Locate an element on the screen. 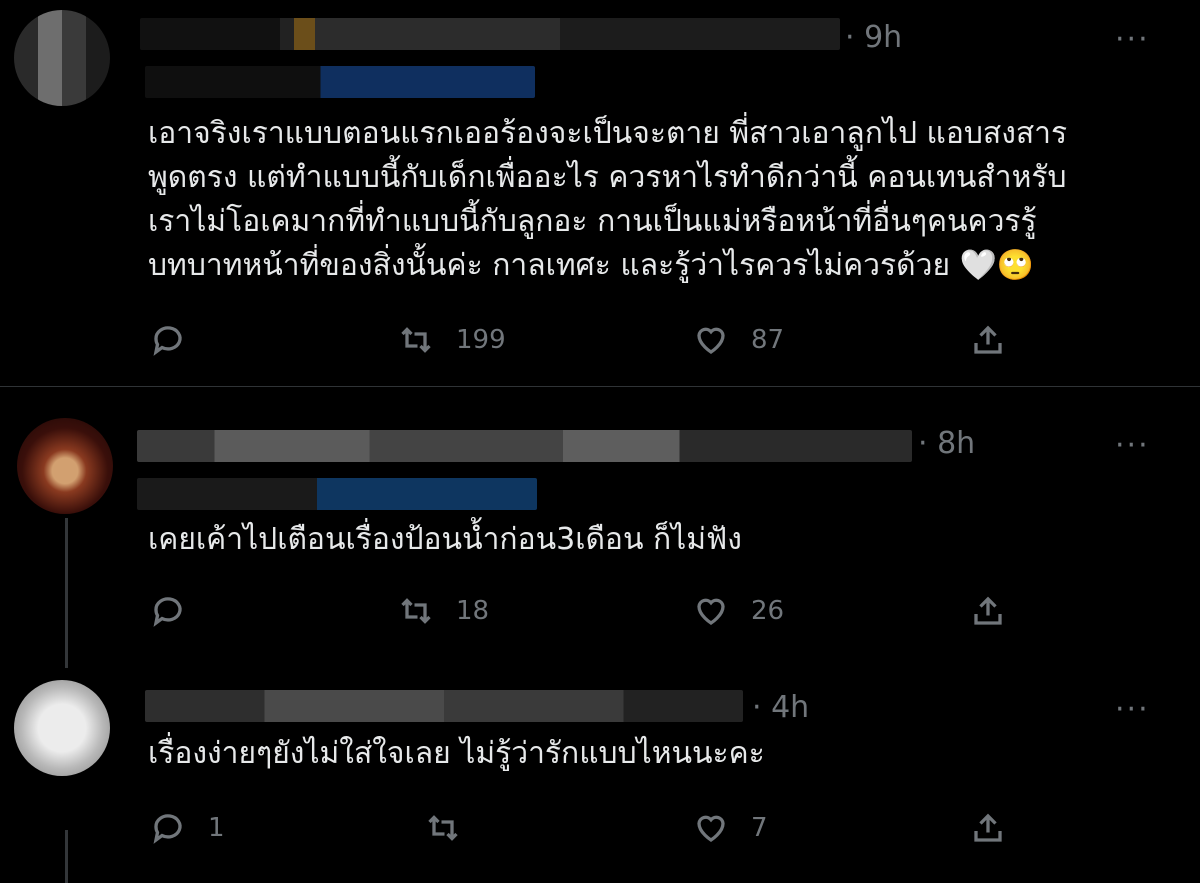 This screenshot has height=883, width=1200. timestamp: · 4h is located at coordinates (780, 707).